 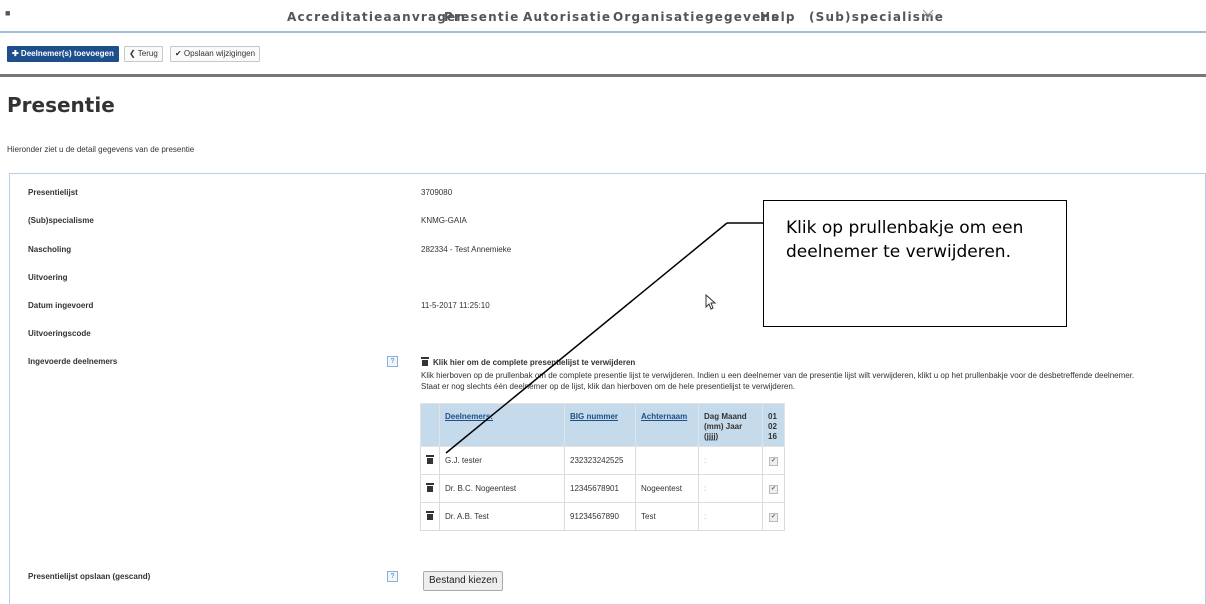 What do you see at coordinates (455, 305) in the screenshot?
I see `value-datum-ingevoerd: 11-5-2017 11:25:10` at bounding box center [455, 305].